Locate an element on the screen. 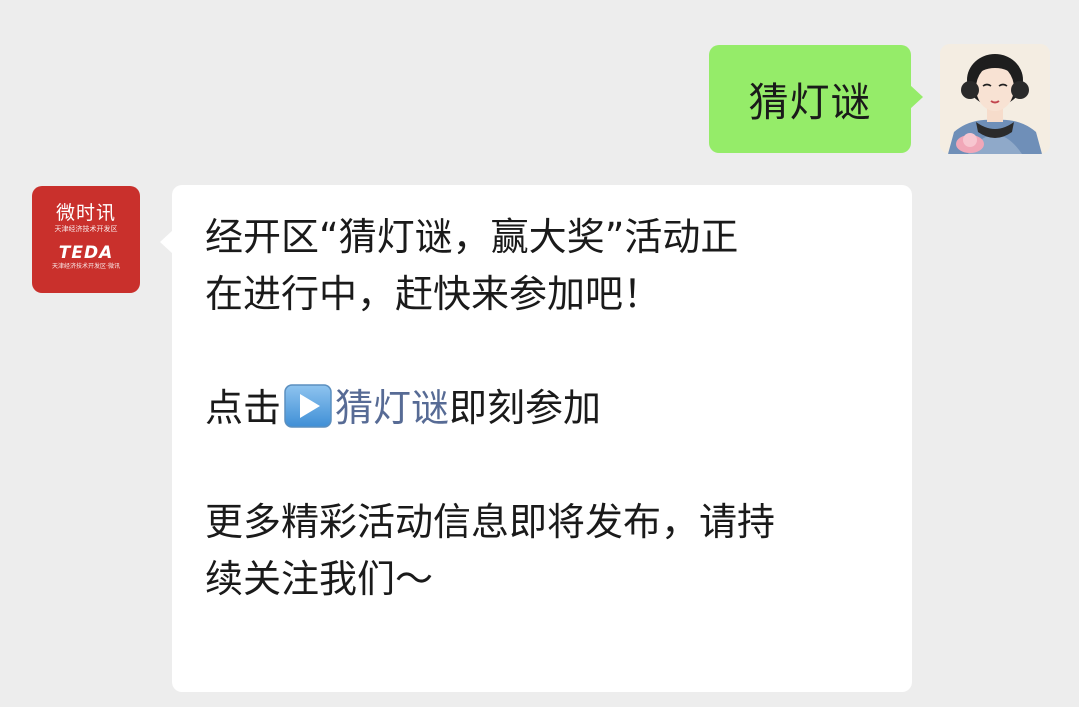 Image resolution: width=1079 pixels, height=707 pixels. message-line: 更多精彩活动信息即将发布，请持 is located at coordinates (490, 522).